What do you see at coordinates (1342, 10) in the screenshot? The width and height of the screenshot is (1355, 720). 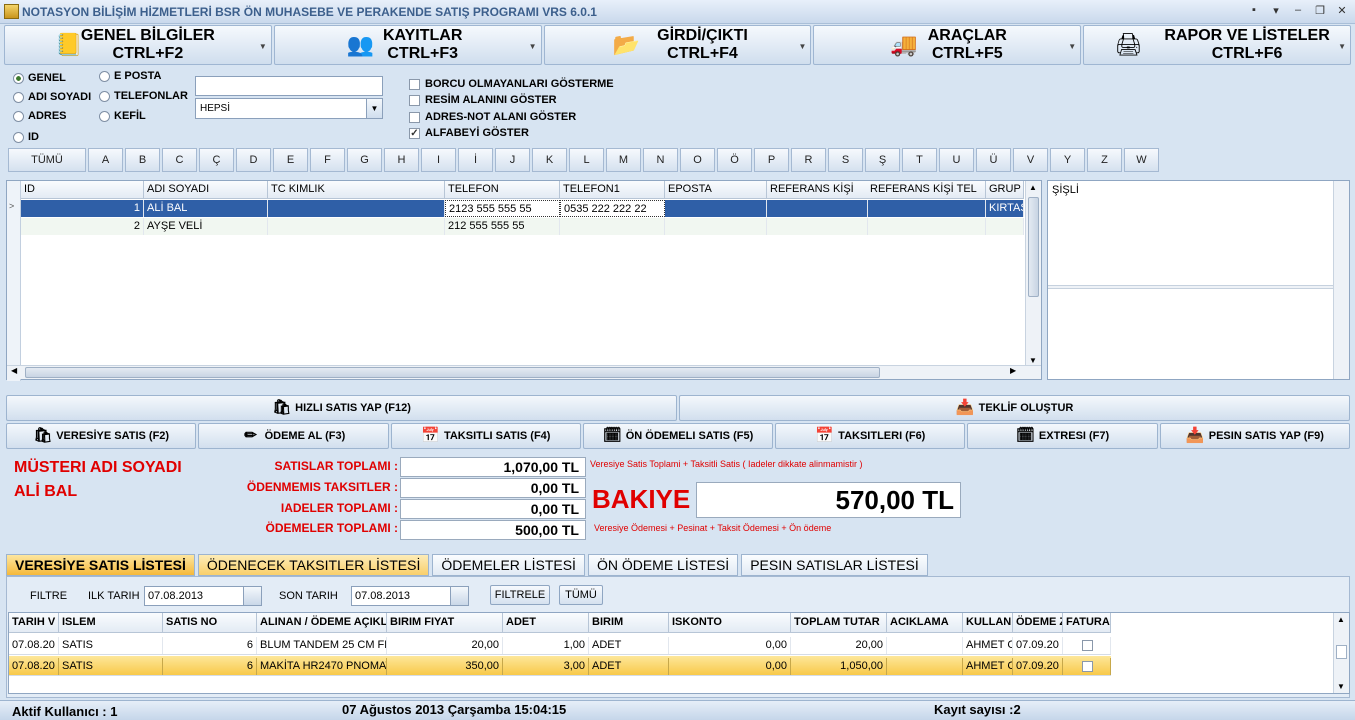 I see `close-icon: ✕` at bounding box center [1342, 10].